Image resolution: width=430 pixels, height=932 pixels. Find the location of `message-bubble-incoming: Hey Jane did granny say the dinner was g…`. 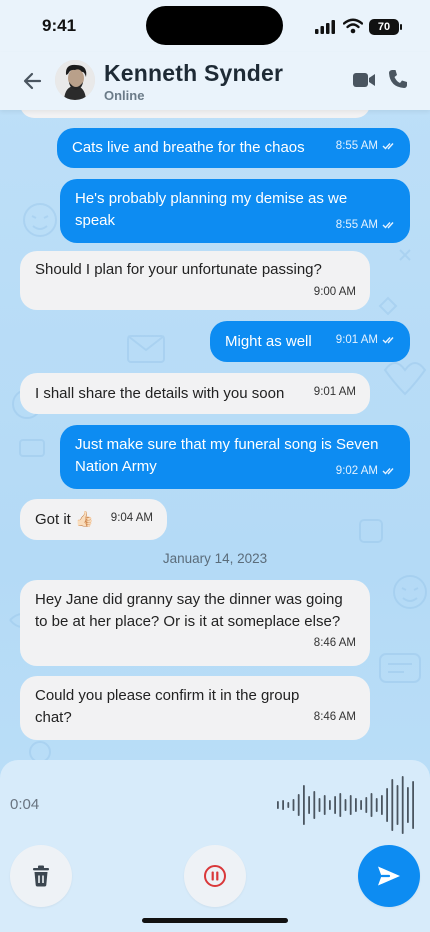

message-bubble-incoming: Hey Jane did granny say the dinner was g… is located at coordinates (195, 623).